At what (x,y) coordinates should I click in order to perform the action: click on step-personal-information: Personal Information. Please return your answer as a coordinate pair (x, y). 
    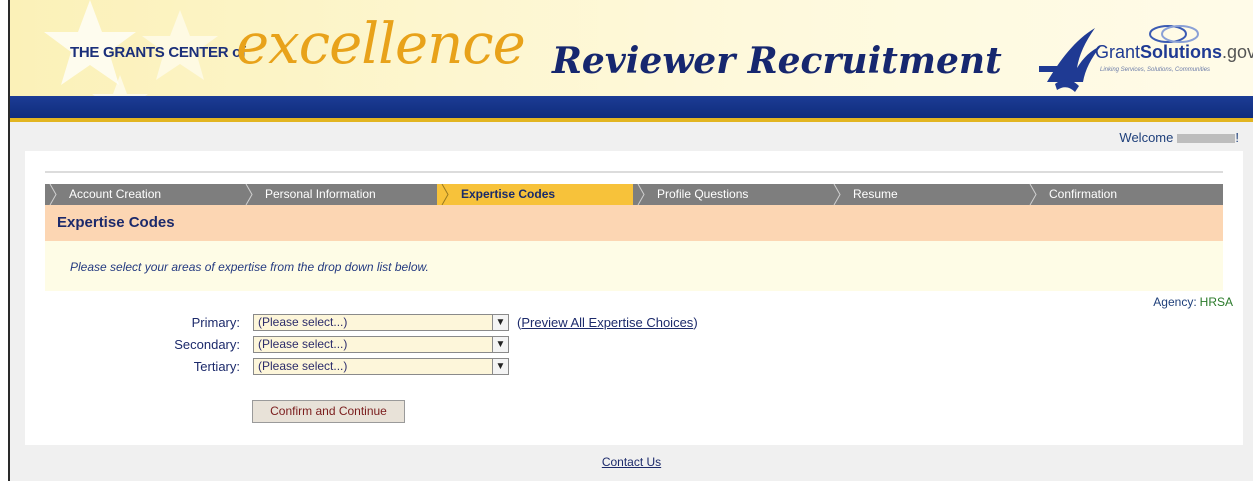
    Looking at the image, I should click on (339, 194).